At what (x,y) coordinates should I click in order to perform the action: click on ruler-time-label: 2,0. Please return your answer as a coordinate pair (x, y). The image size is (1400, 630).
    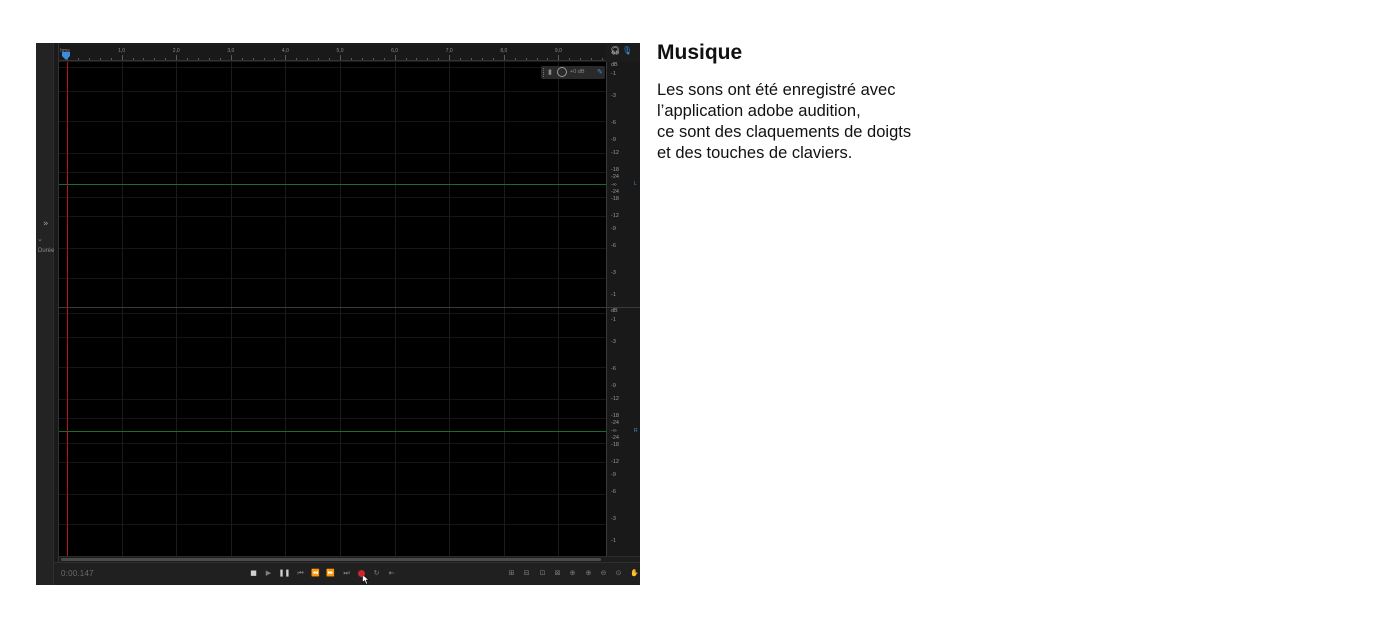
    Looking at the image, I should click on (176, 51).